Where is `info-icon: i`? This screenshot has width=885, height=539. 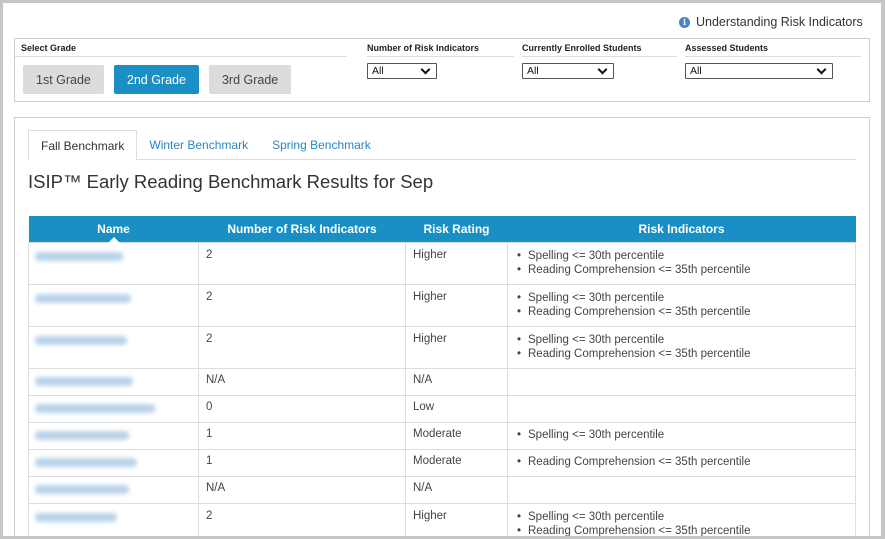
info-icon: i is located at coordinates (684, 22).